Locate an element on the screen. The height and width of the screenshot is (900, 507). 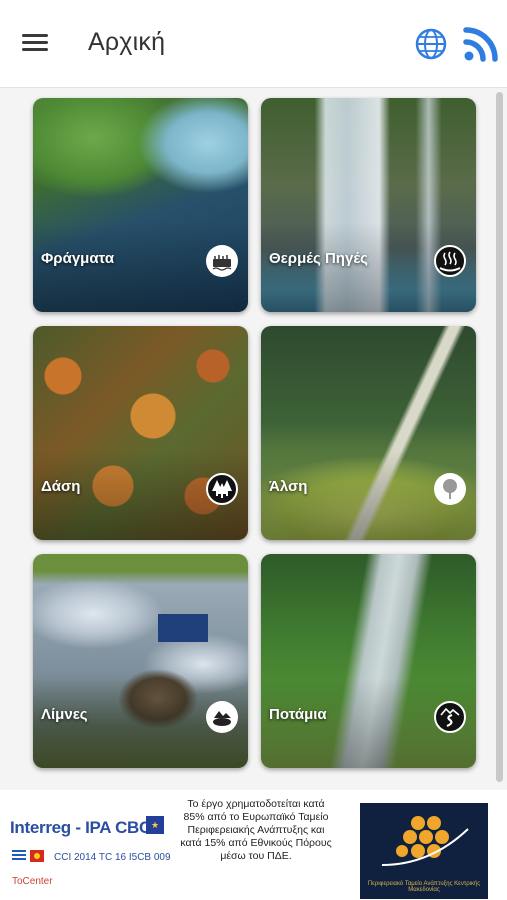
category-card-rivers: Ποτάμια is located at coordinates (368, 661).